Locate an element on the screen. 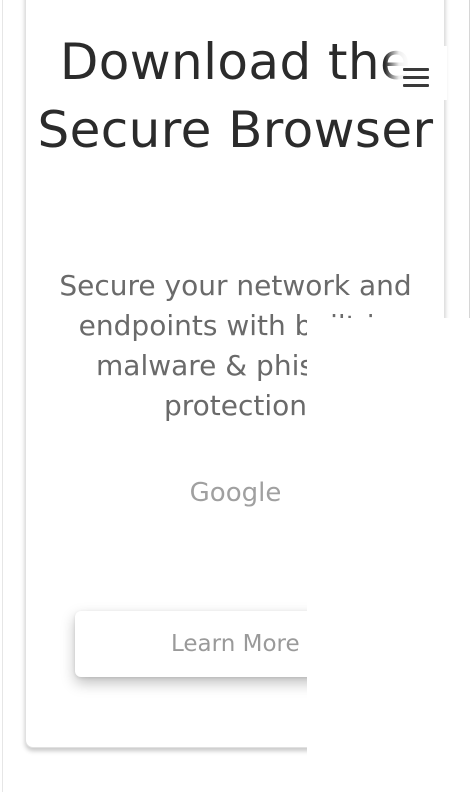  hamburger-menu-icon is located at coordinates (416, 78).